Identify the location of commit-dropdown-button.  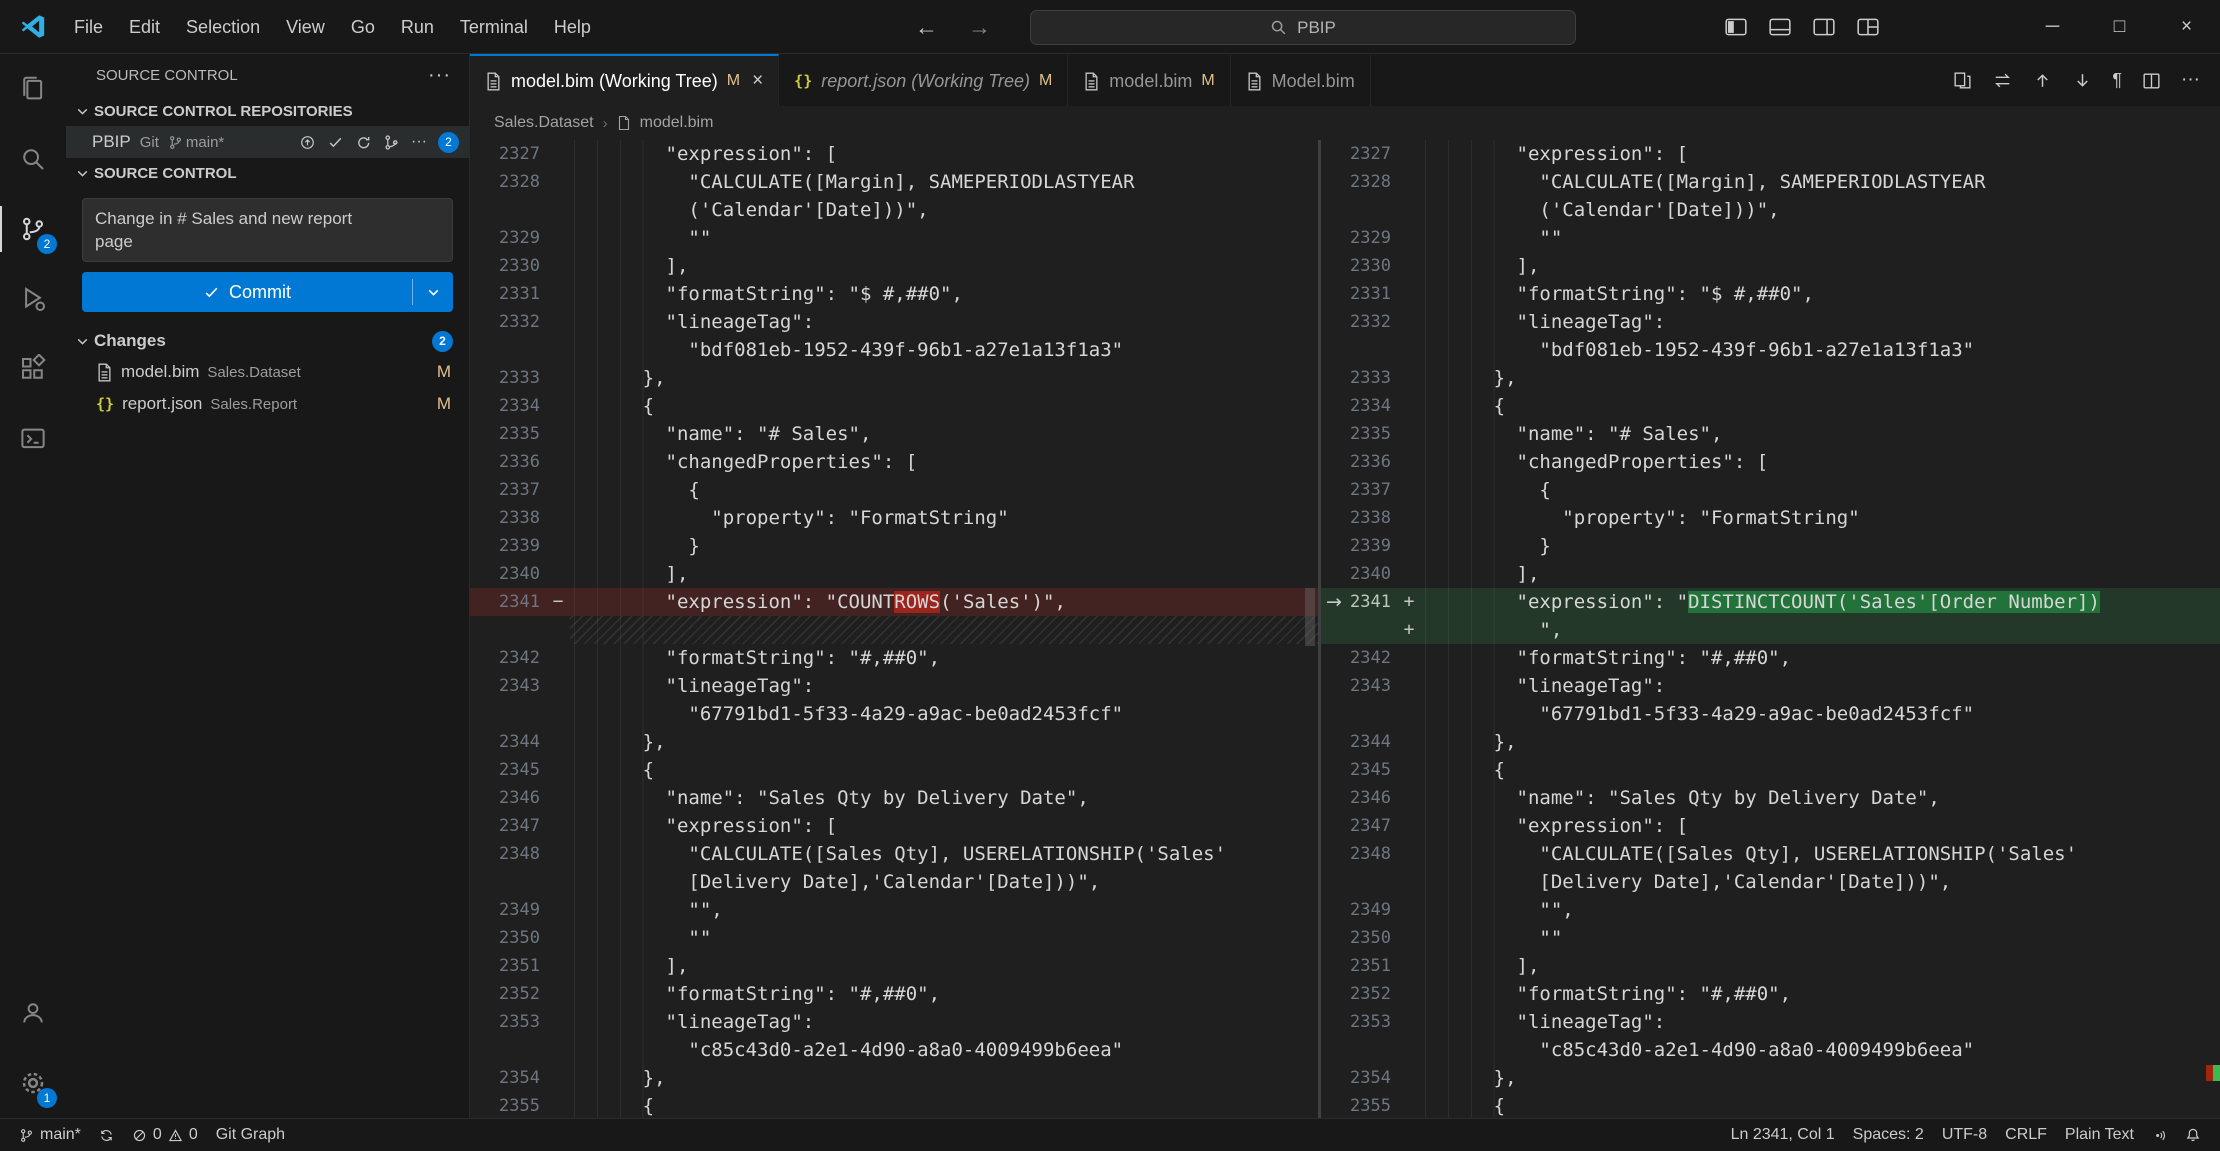
(433, 292).